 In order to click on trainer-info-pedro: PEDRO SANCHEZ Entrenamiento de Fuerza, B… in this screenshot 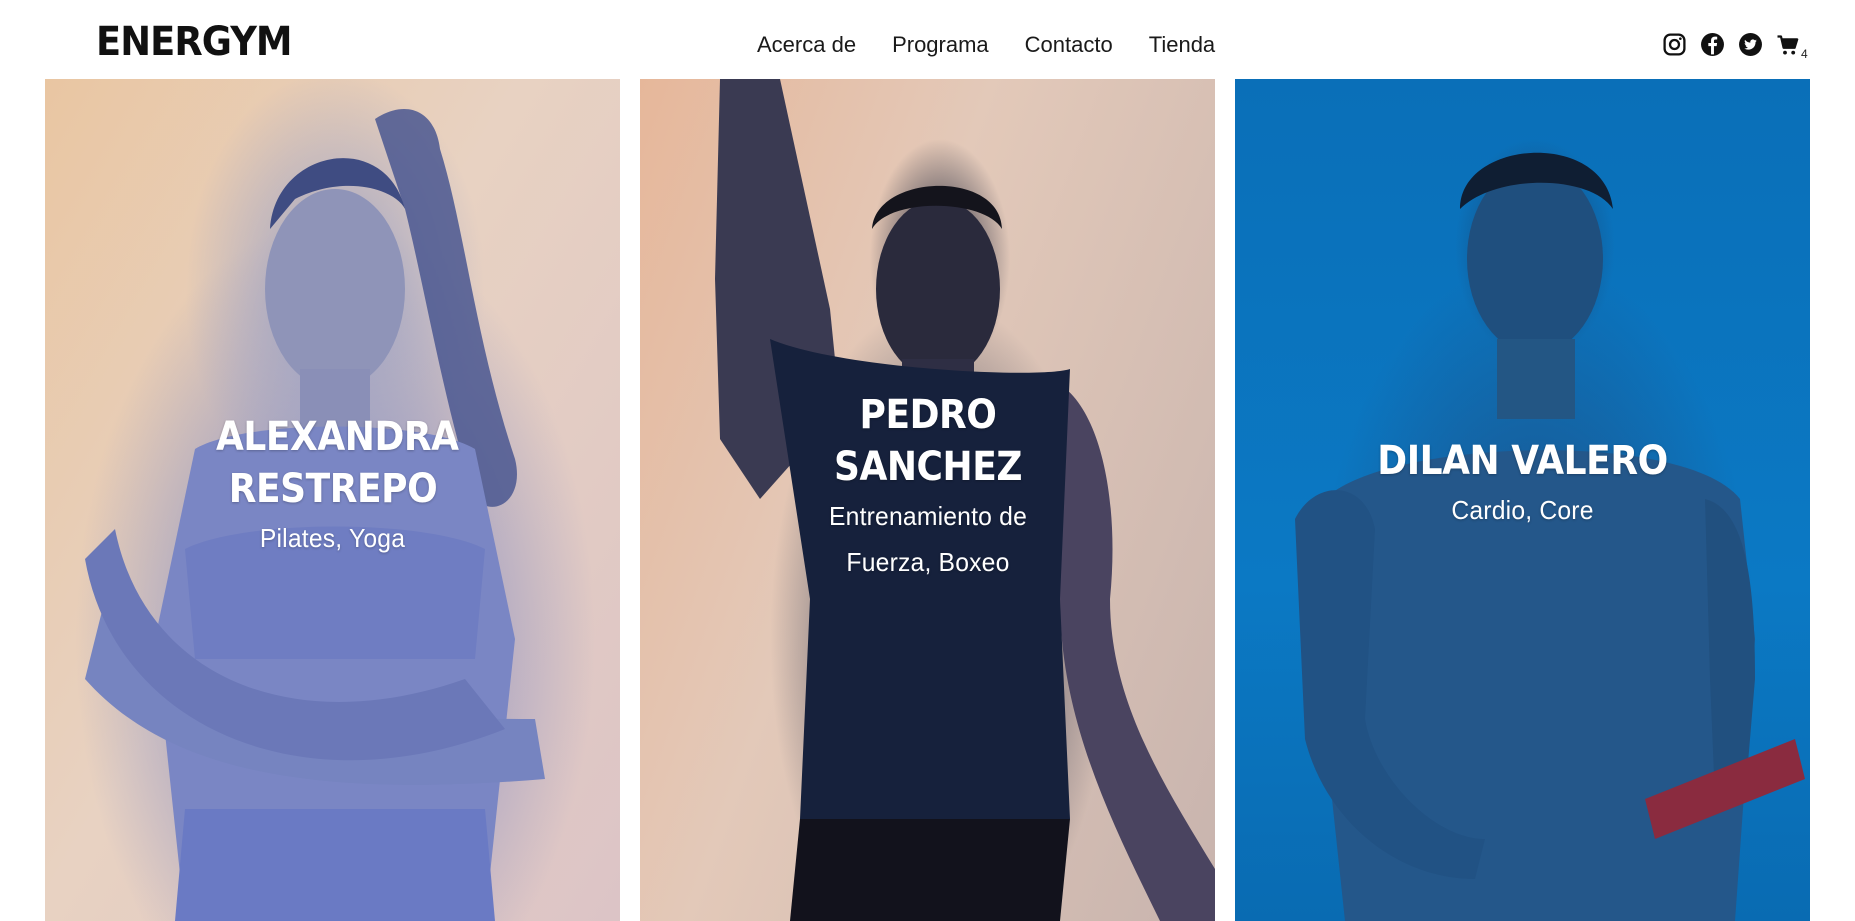, I will do `click(927, 487)`.